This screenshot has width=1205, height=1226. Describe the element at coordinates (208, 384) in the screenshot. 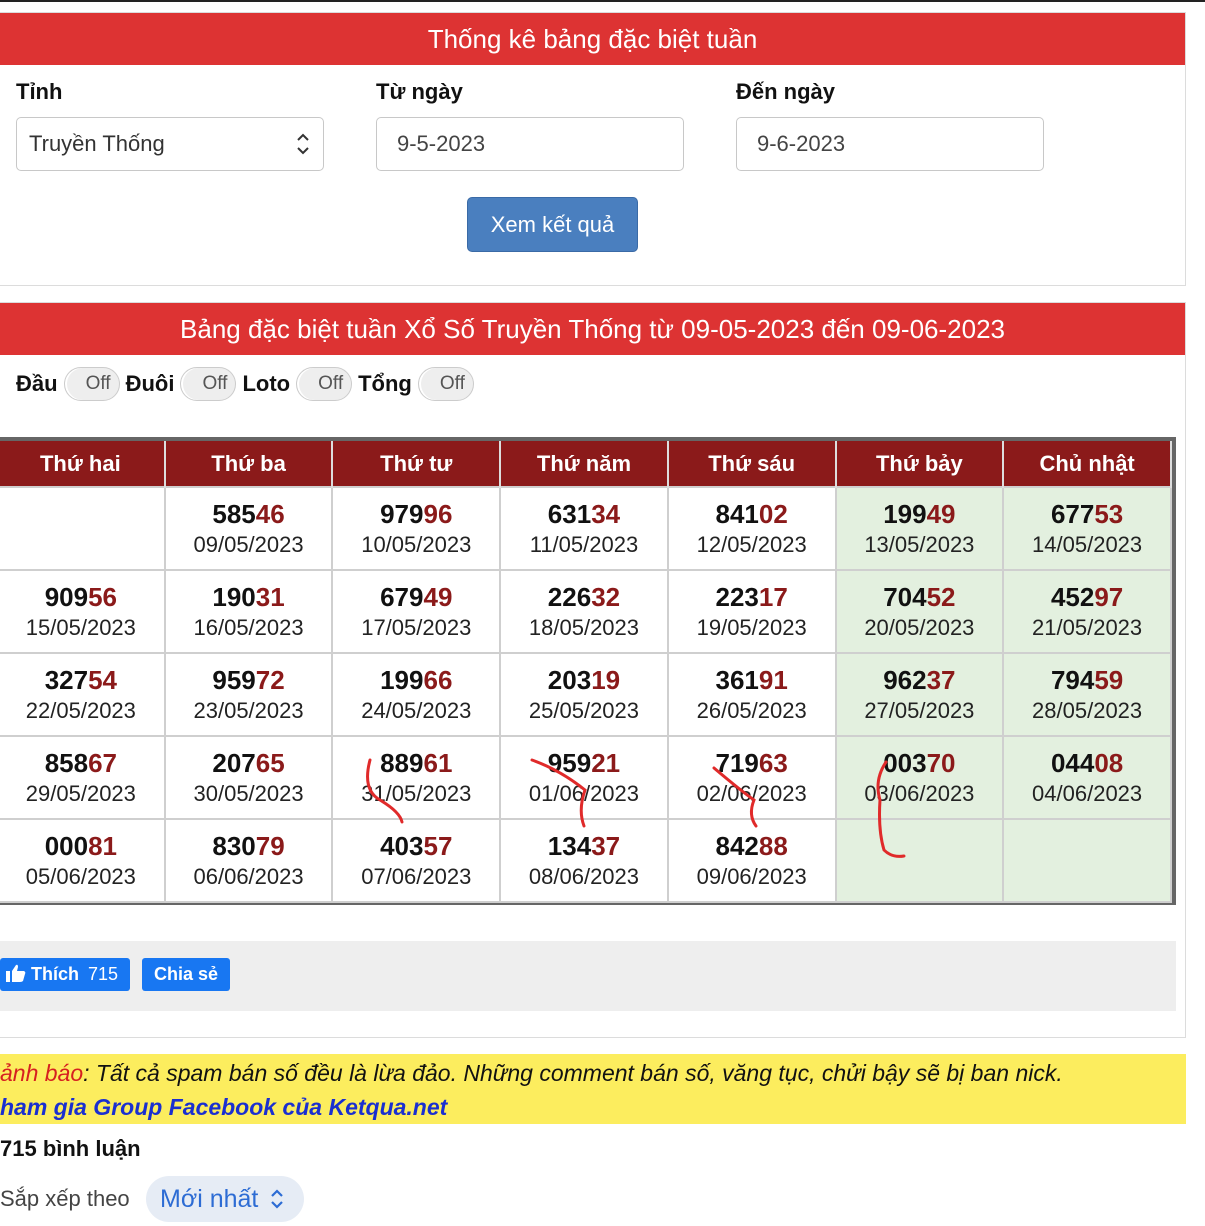

I see `toggle-duoi: Off` at that location.